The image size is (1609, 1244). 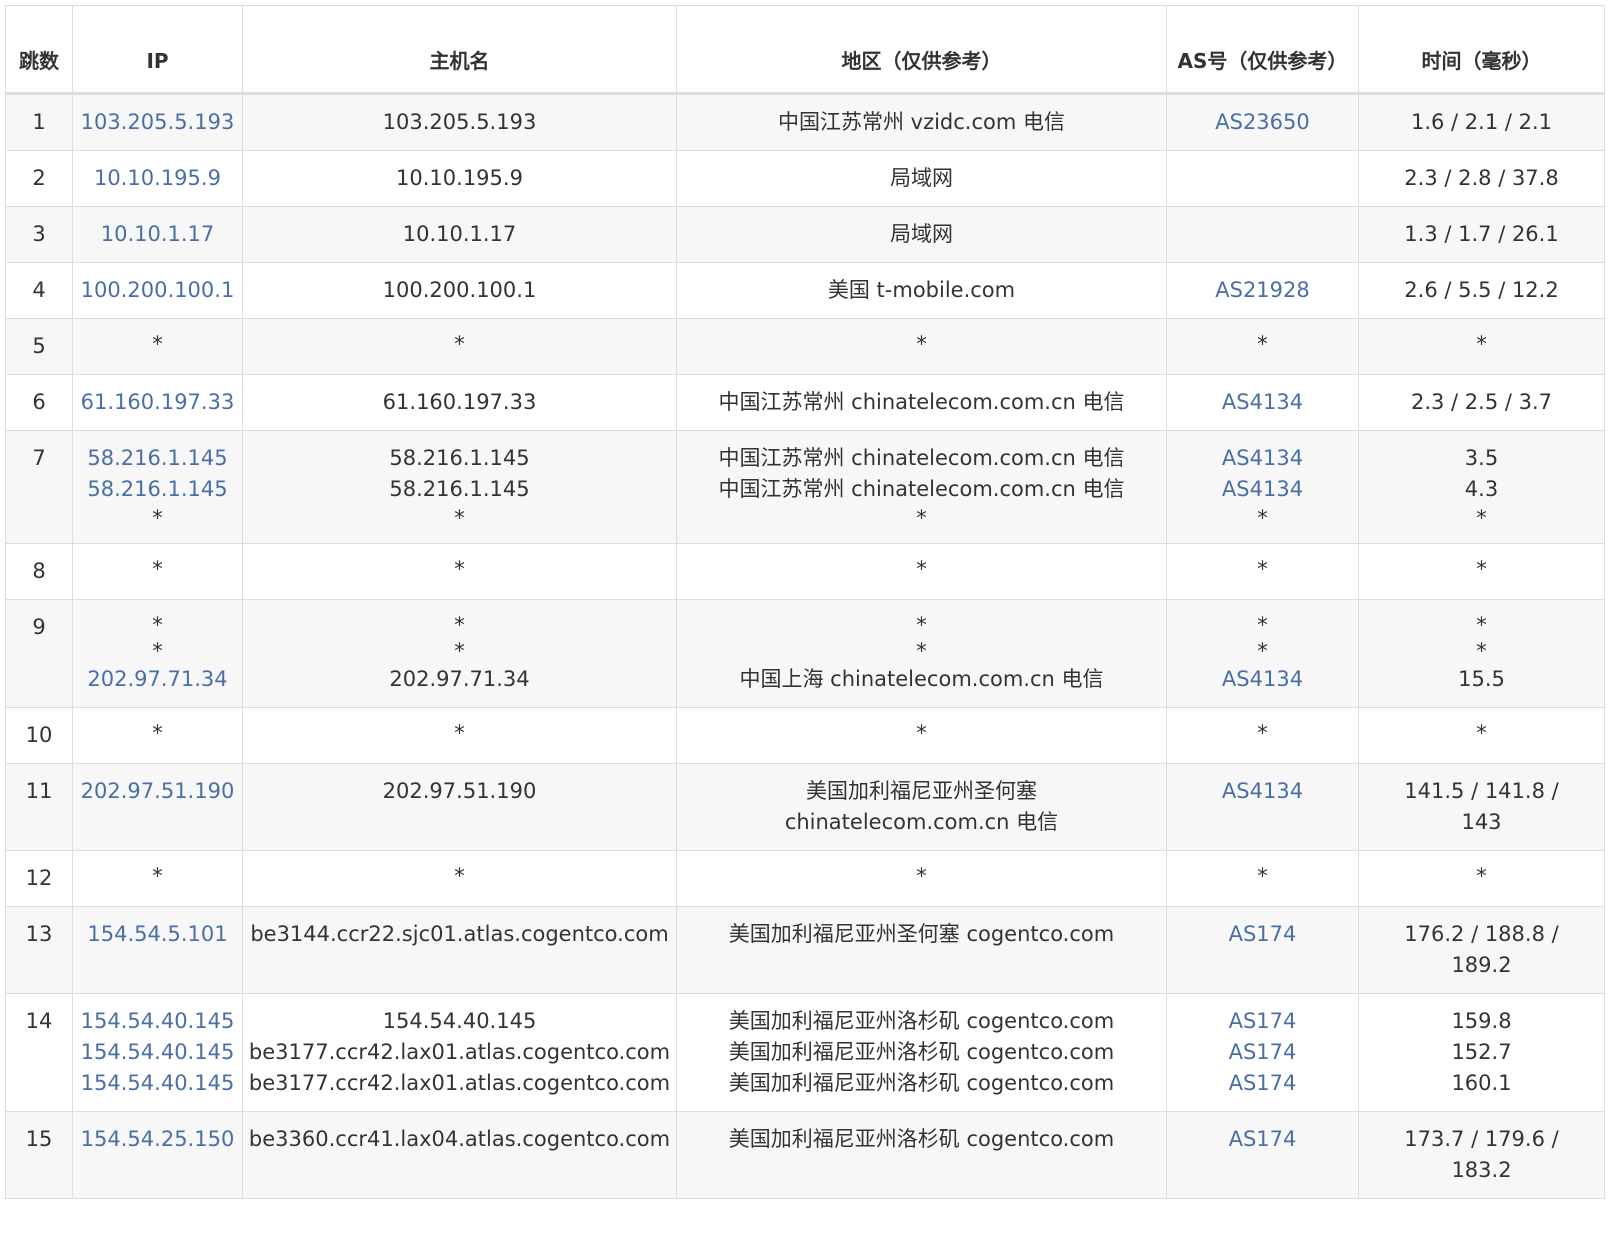 What do you see at coordinates (921, 178) in the screenshot?
I see `region-value: 局域网` at bounding box center [921, 178].